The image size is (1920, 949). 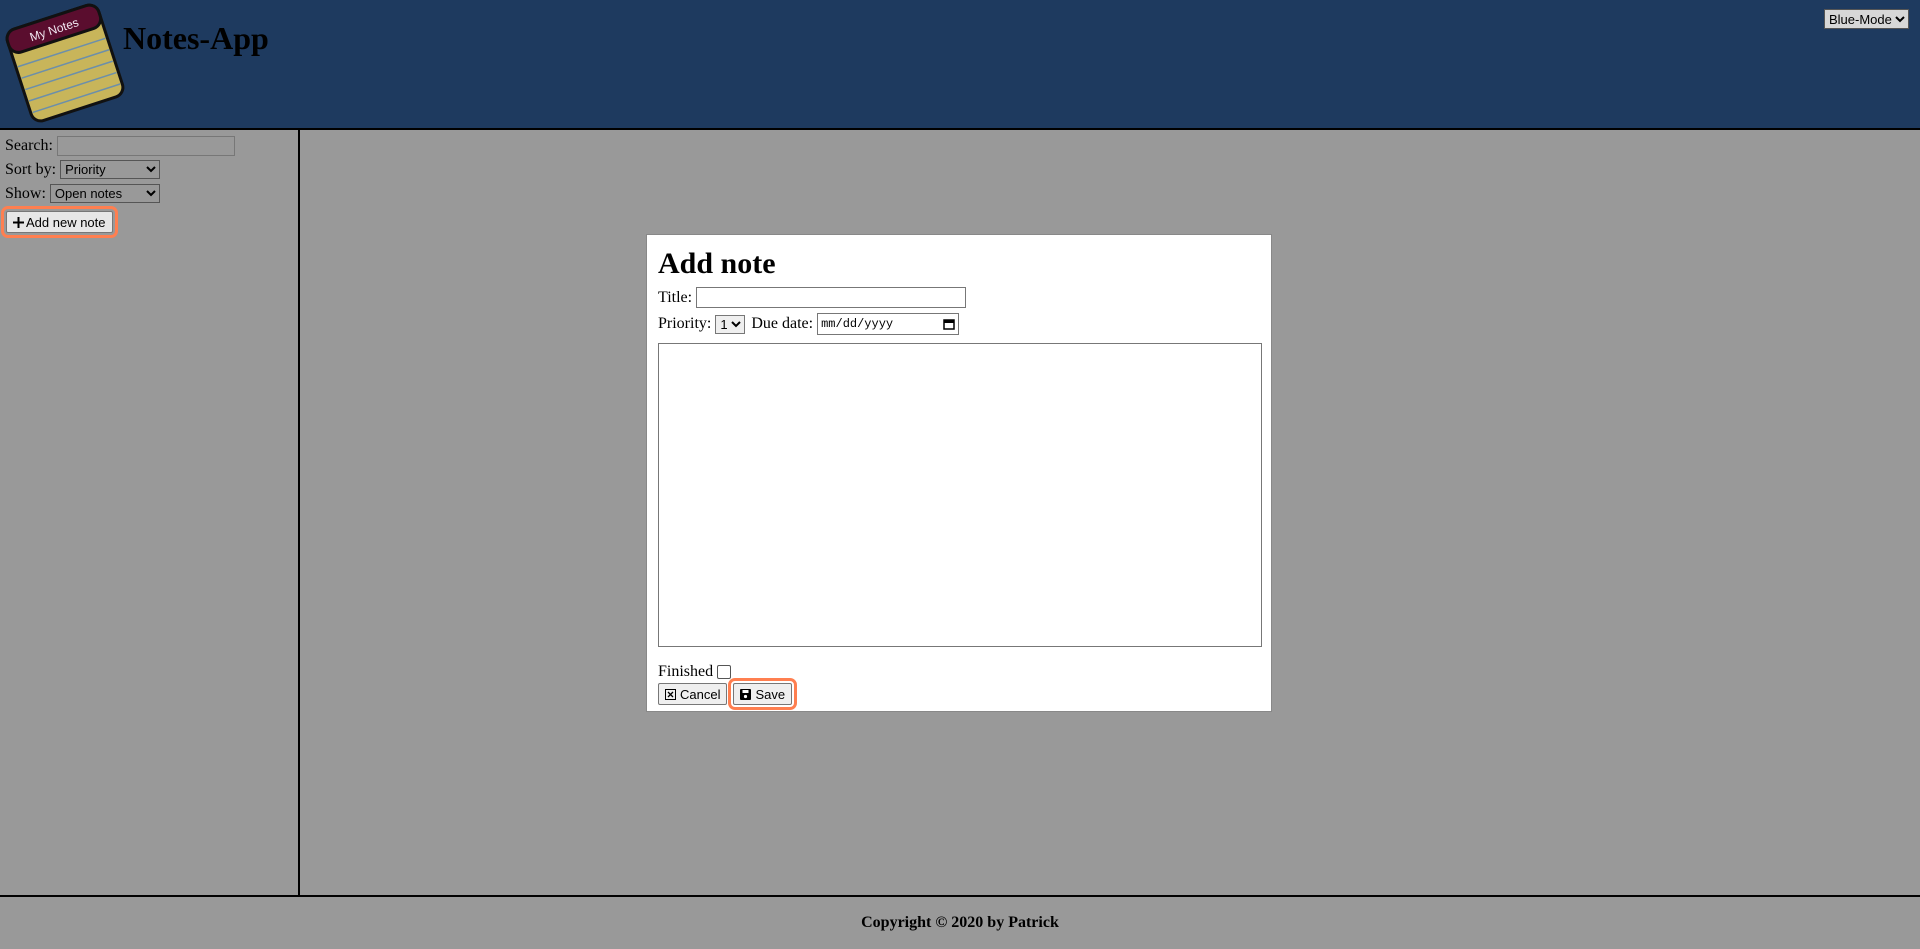 I want to click on cancel-button: Cancel, so click(x=693, y=694).